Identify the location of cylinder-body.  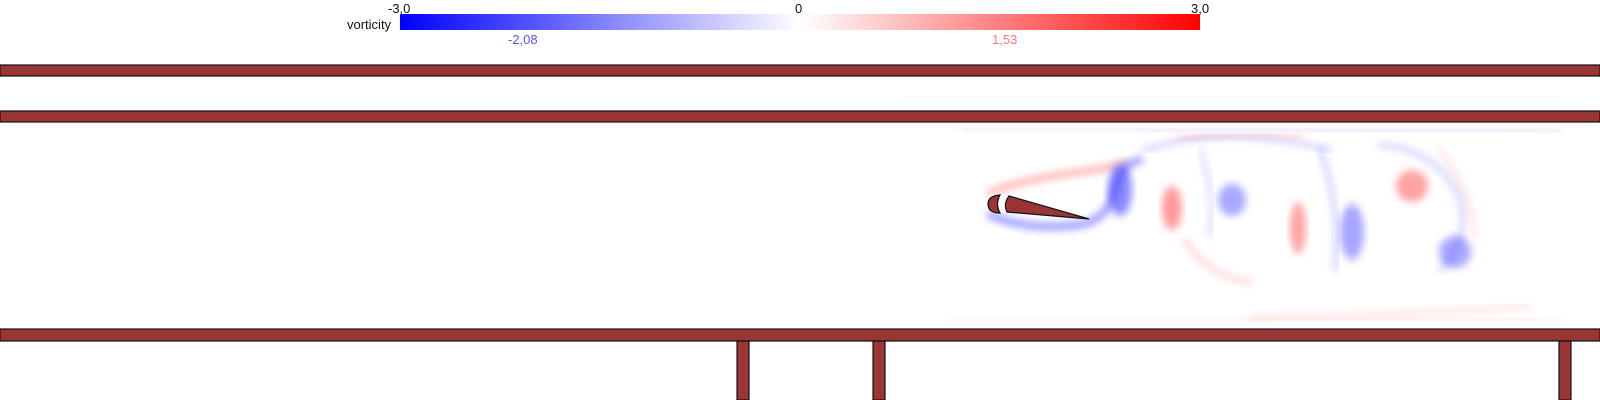
(994, 204).